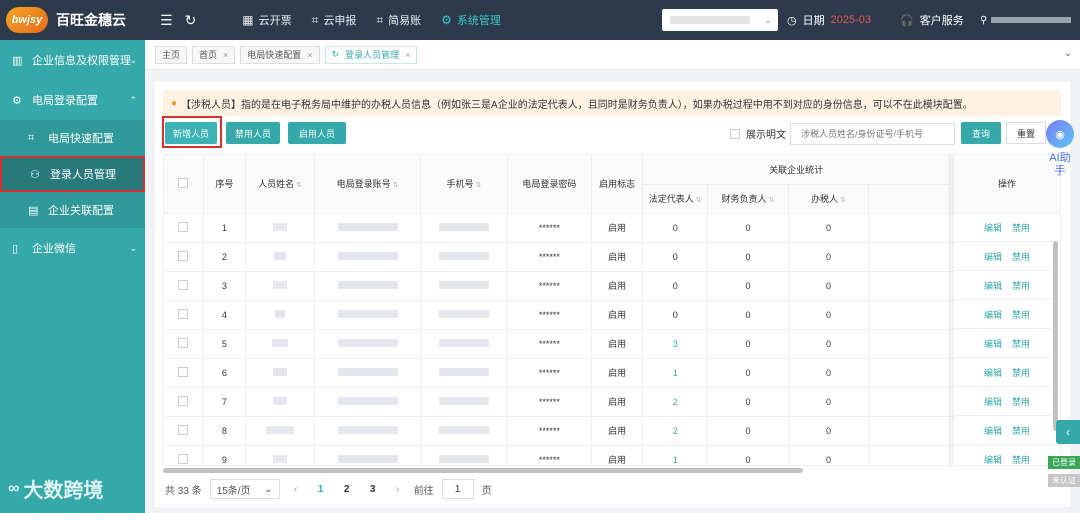 The height and width of the screenshot is (513, 1080). I want to click on prev-page-icon: ‹, so click(296, 489).